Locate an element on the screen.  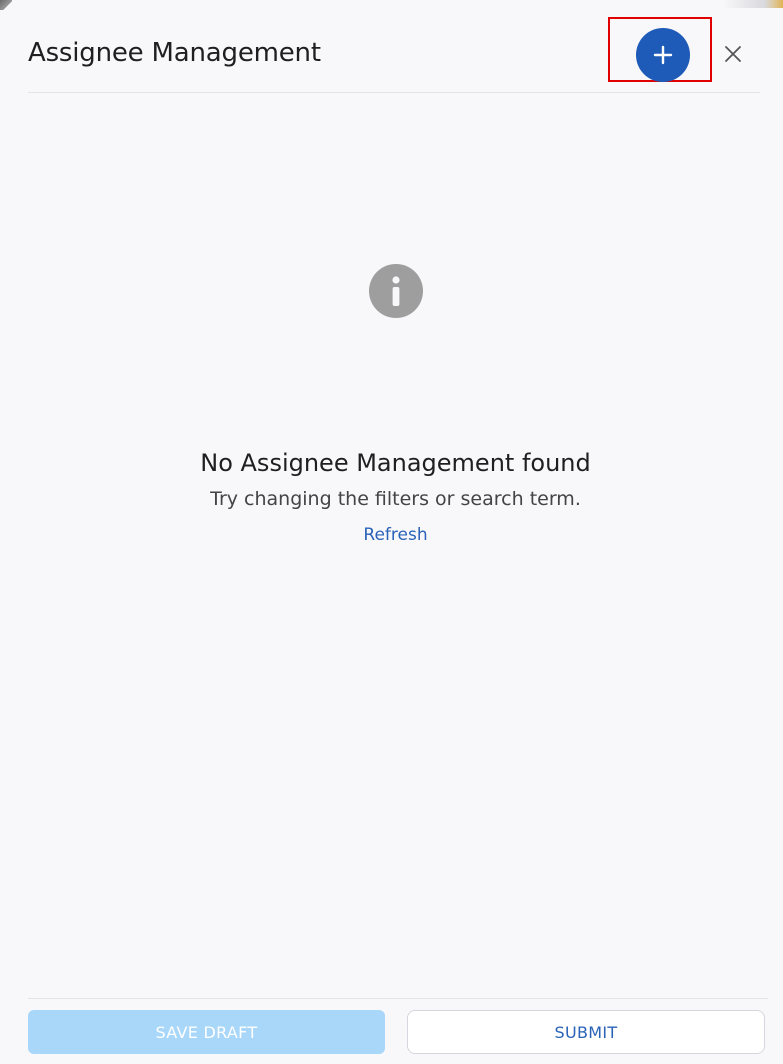
empty-state-subtitle: Try changing the filters or search term. is located at coordinates (395, 499).